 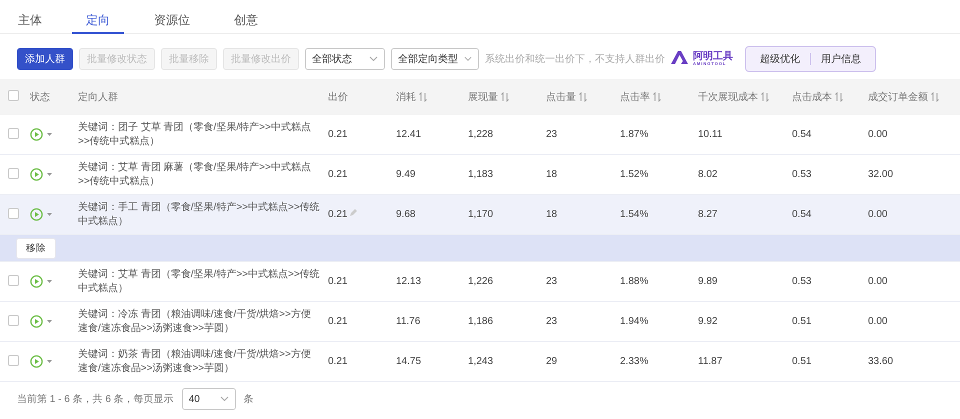 What do you see at coordinates (195, 134) in the screenshot?
I see `target-audience: 关键词：团子 艾草 青团（零食/坚果/特产>>中式糕点>>传统中式糕点）` at bounding box center [195, 134].